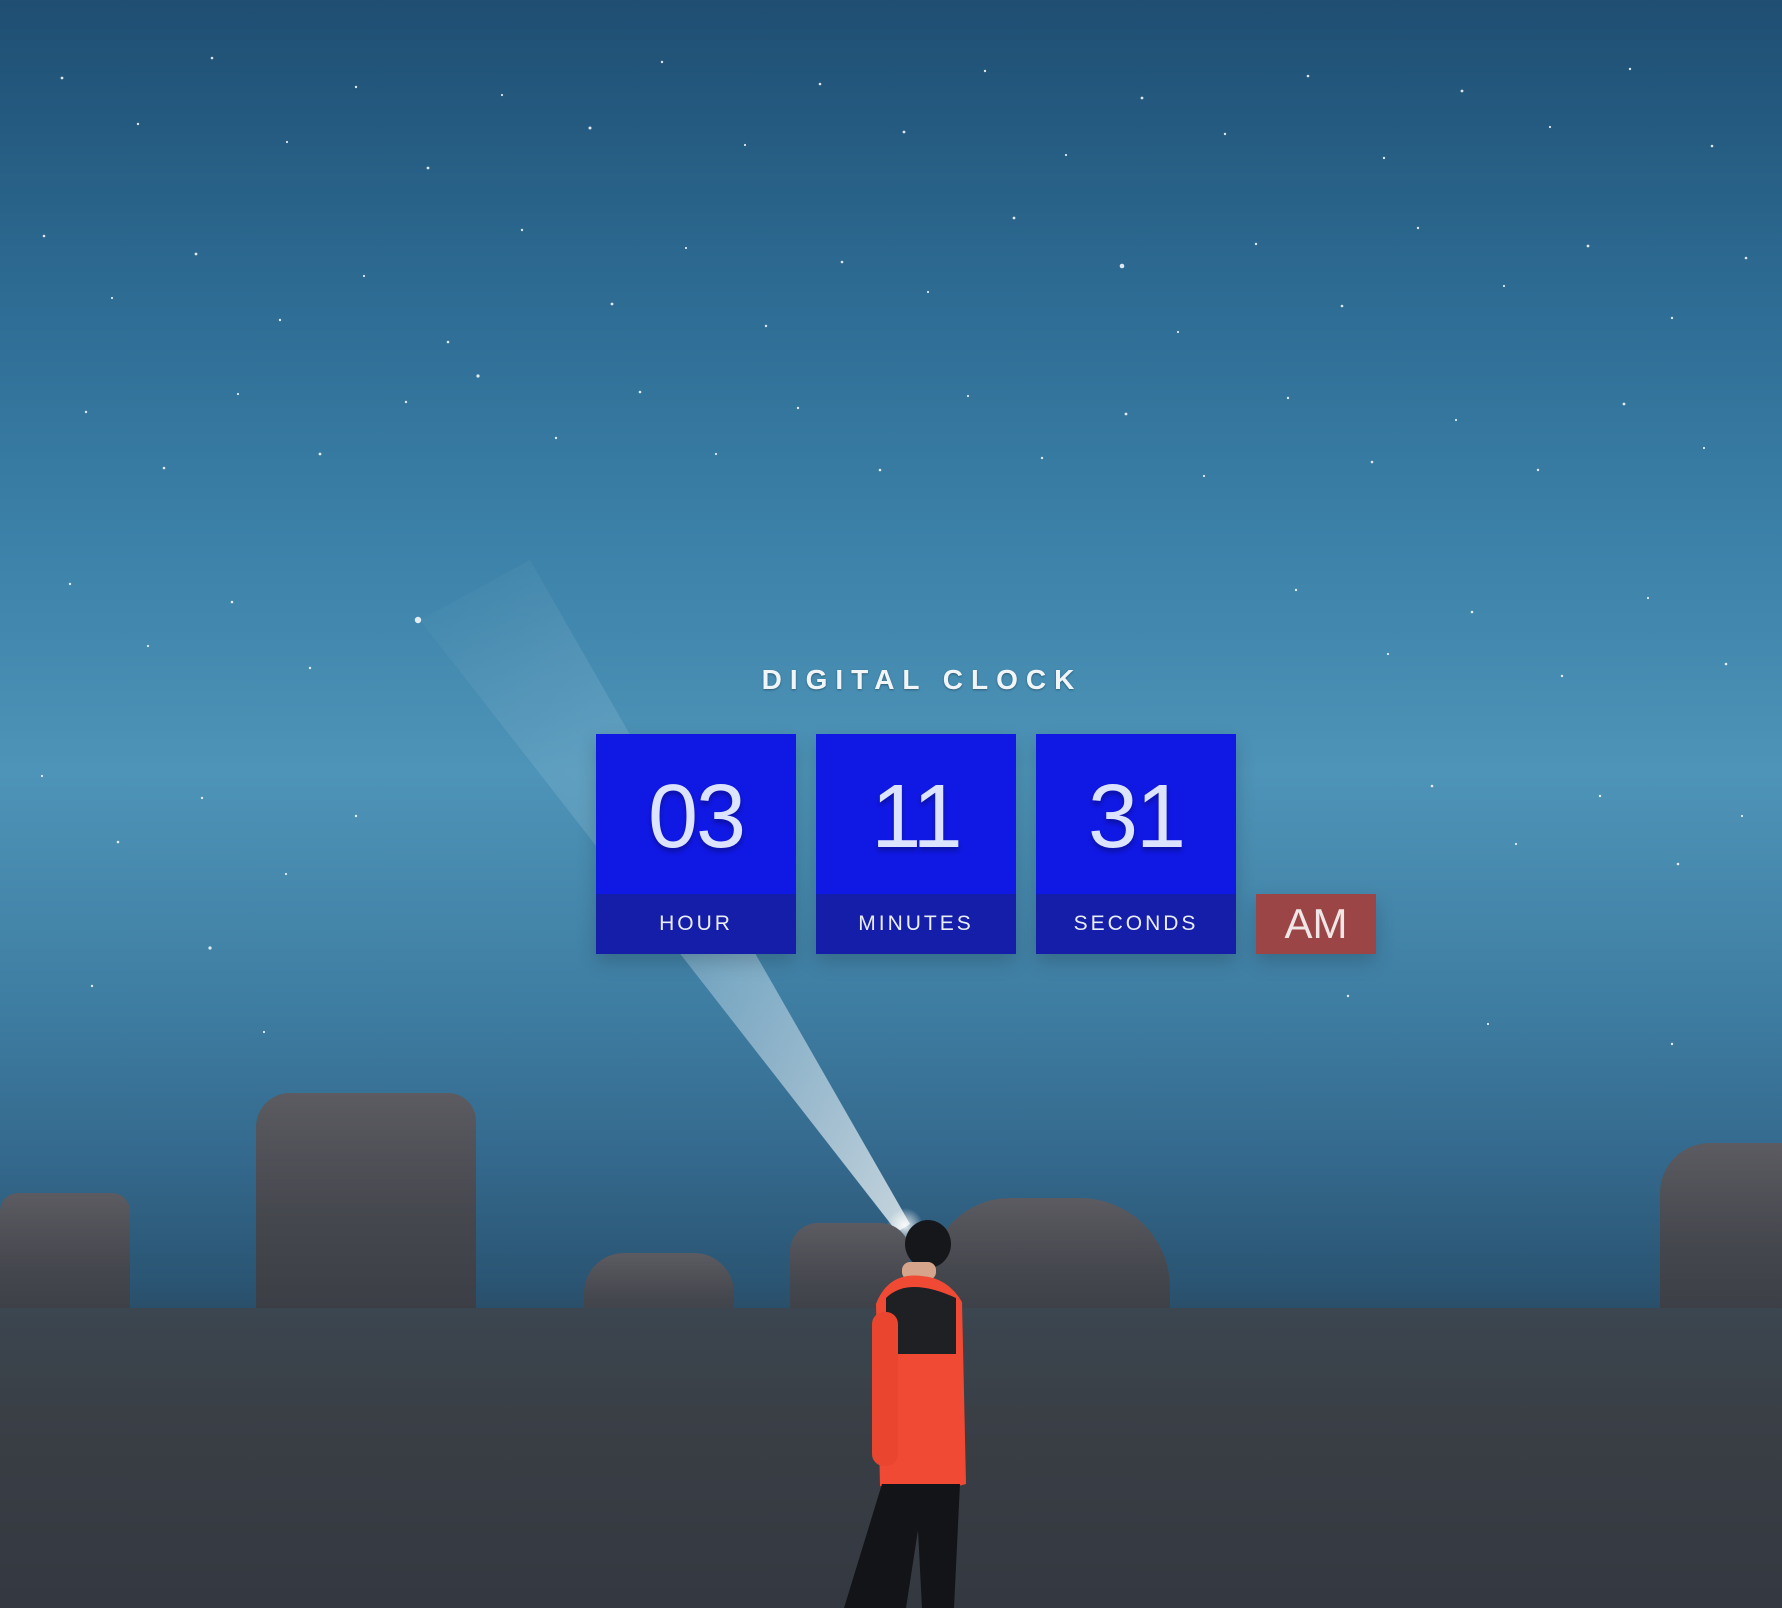  What do you see at coordinates (696, 814) in the screenshot?
I see `hour-value: 03` at bounding box center [696, 814].